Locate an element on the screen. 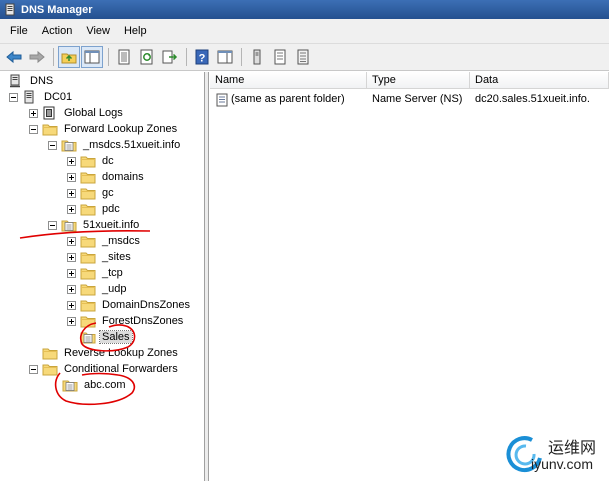 The height and width of the screenshot is (481, 609). tree-item-main-zone: 51xueit.info is located at coordinates (94, 225).